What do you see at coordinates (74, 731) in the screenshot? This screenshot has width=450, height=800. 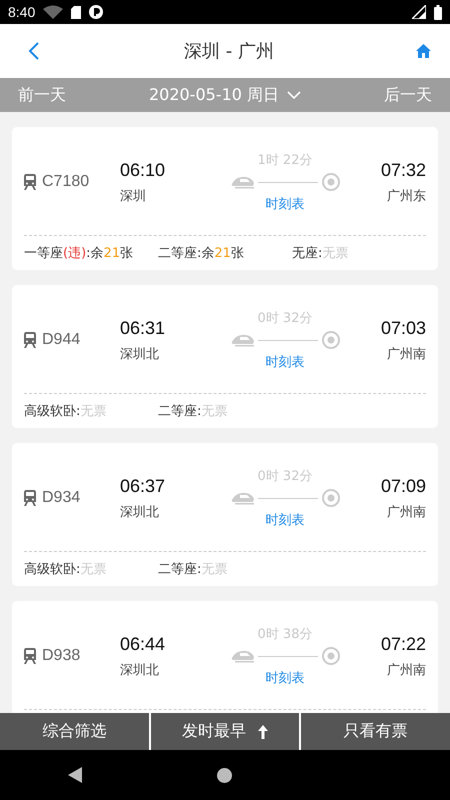 I see `sort-filter-button: 综合筛选` at bounding box center [74, 731].